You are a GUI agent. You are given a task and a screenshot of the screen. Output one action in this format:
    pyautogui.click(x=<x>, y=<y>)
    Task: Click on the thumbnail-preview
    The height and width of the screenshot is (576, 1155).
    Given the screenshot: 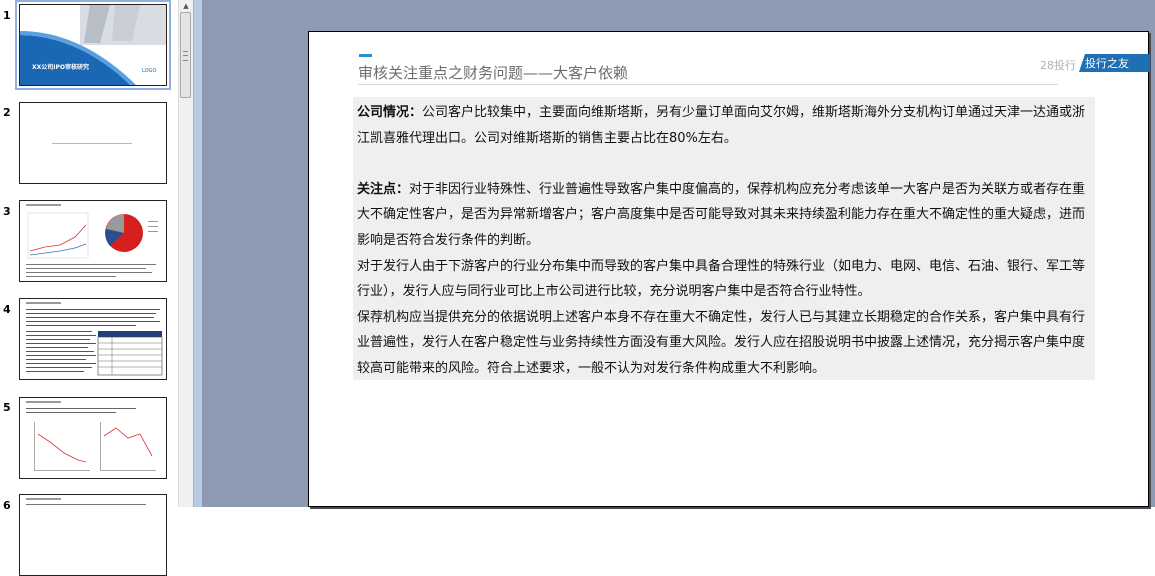 What is the action you would take?
    pyautogui.click(x=86, y=501)
    